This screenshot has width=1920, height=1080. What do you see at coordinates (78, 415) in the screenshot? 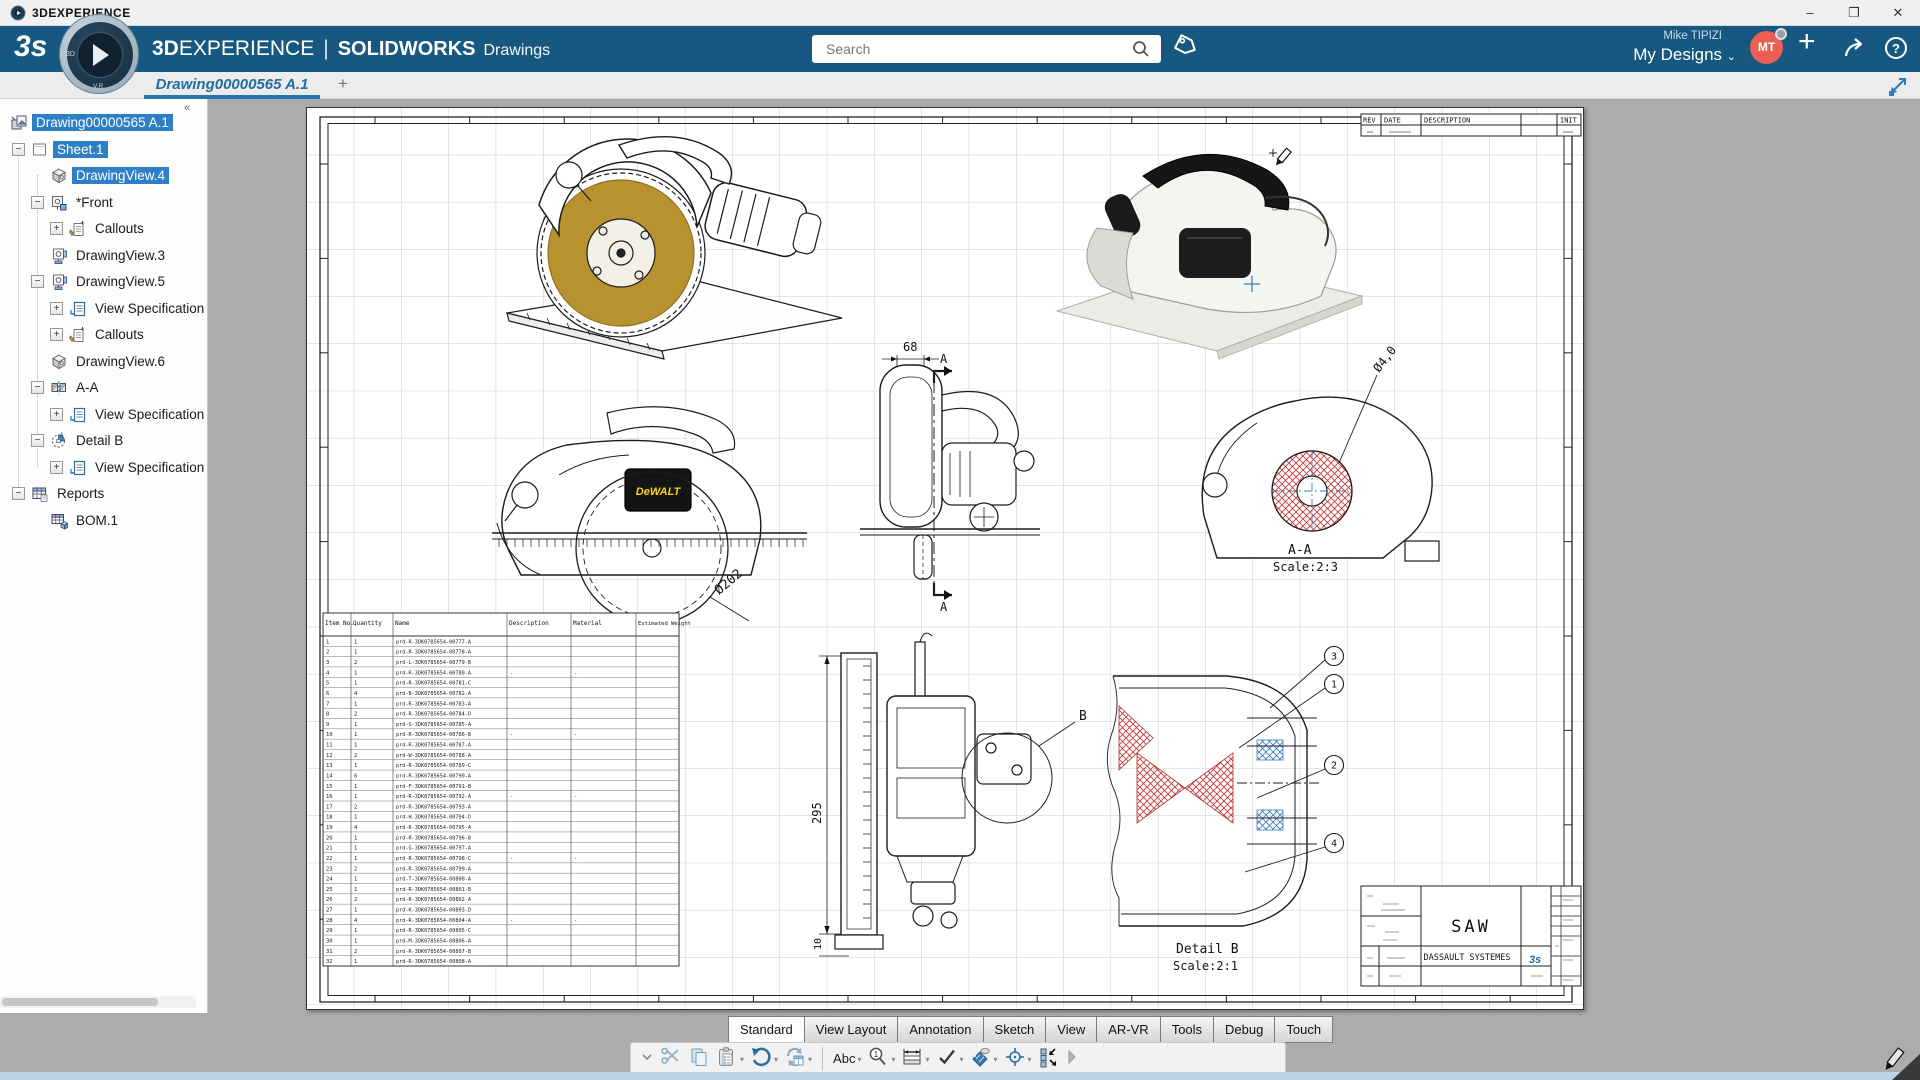
I see `view-spec-icon` at bounding box center [78, 415].